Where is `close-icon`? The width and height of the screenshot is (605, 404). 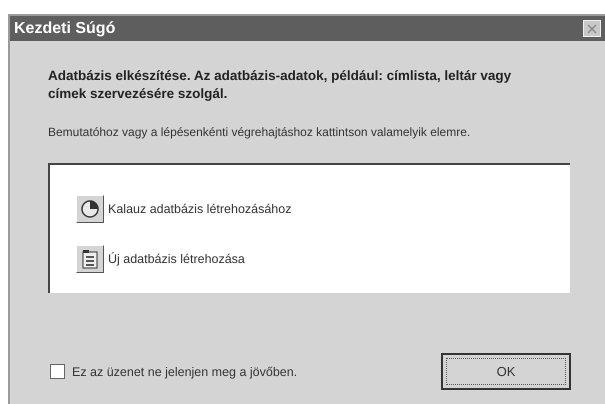 close-icon is located at coordinates (592, 29).